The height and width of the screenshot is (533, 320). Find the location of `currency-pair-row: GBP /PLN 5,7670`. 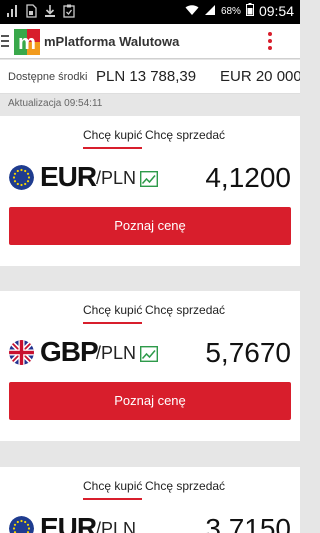

currency-pair-row: GBP /PLN 5,7670 is located at coordinates (150, 355).